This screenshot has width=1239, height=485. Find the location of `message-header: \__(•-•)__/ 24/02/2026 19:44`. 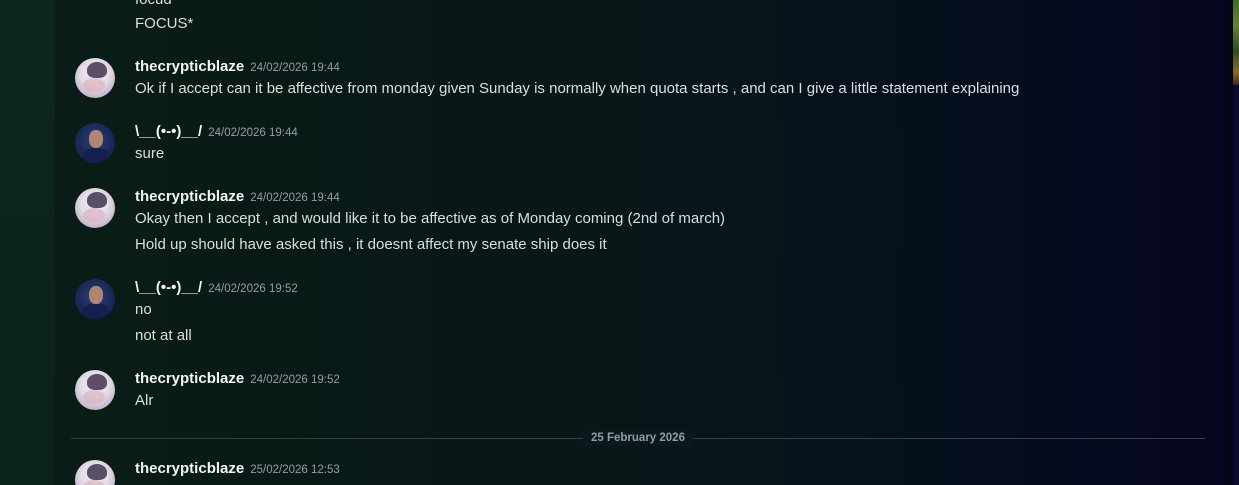

message-header: \__(•-•)__/ 24/02/2026 19:44 is located at coordinates (216, 132).